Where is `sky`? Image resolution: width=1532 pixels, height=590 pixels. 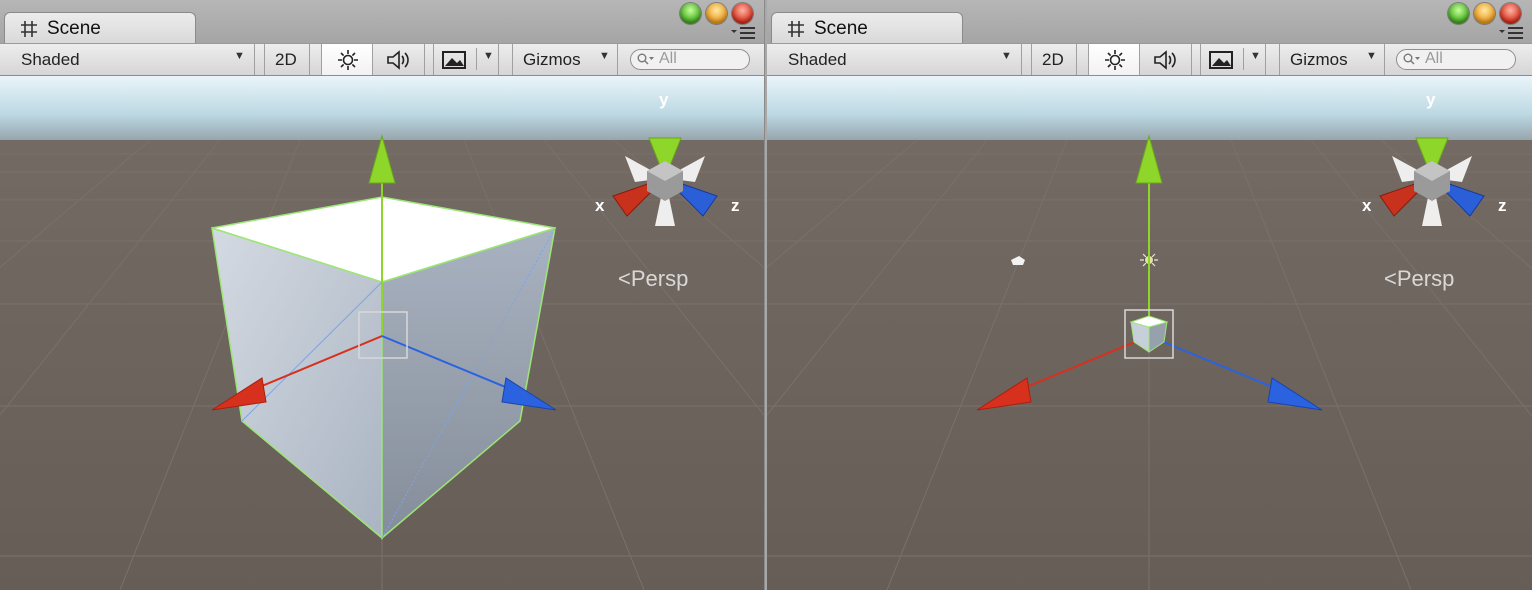 sky is located at coordinates (1149, 111).